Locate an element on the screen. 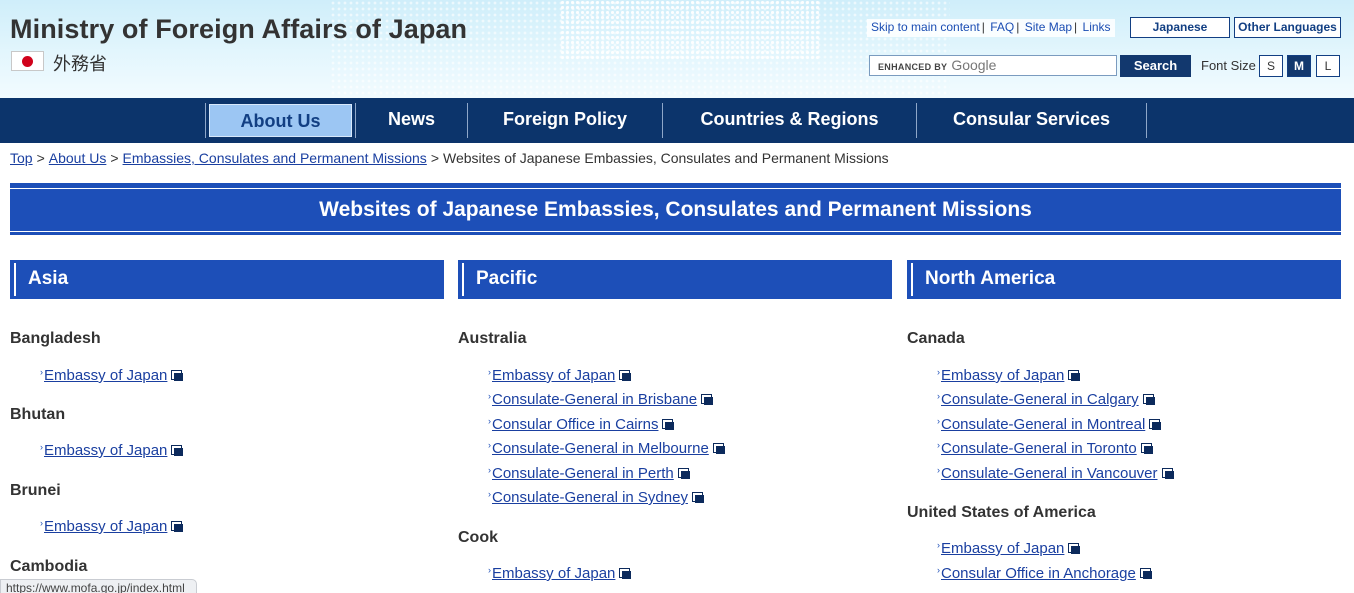 The image size is (1354, 593). consulate-link: Consulate-General in Calgary is located at coordinates (1040, 399).